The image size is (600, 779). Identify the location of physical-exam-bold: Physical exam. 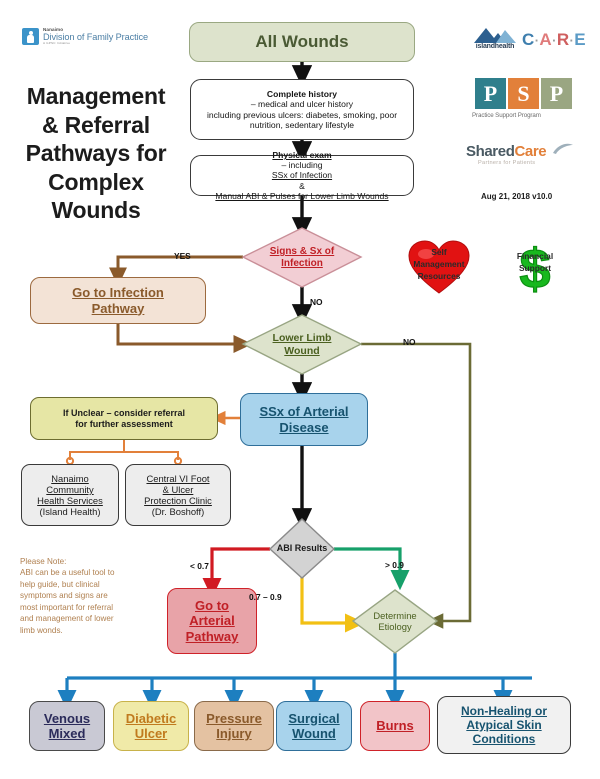
(302, 155).